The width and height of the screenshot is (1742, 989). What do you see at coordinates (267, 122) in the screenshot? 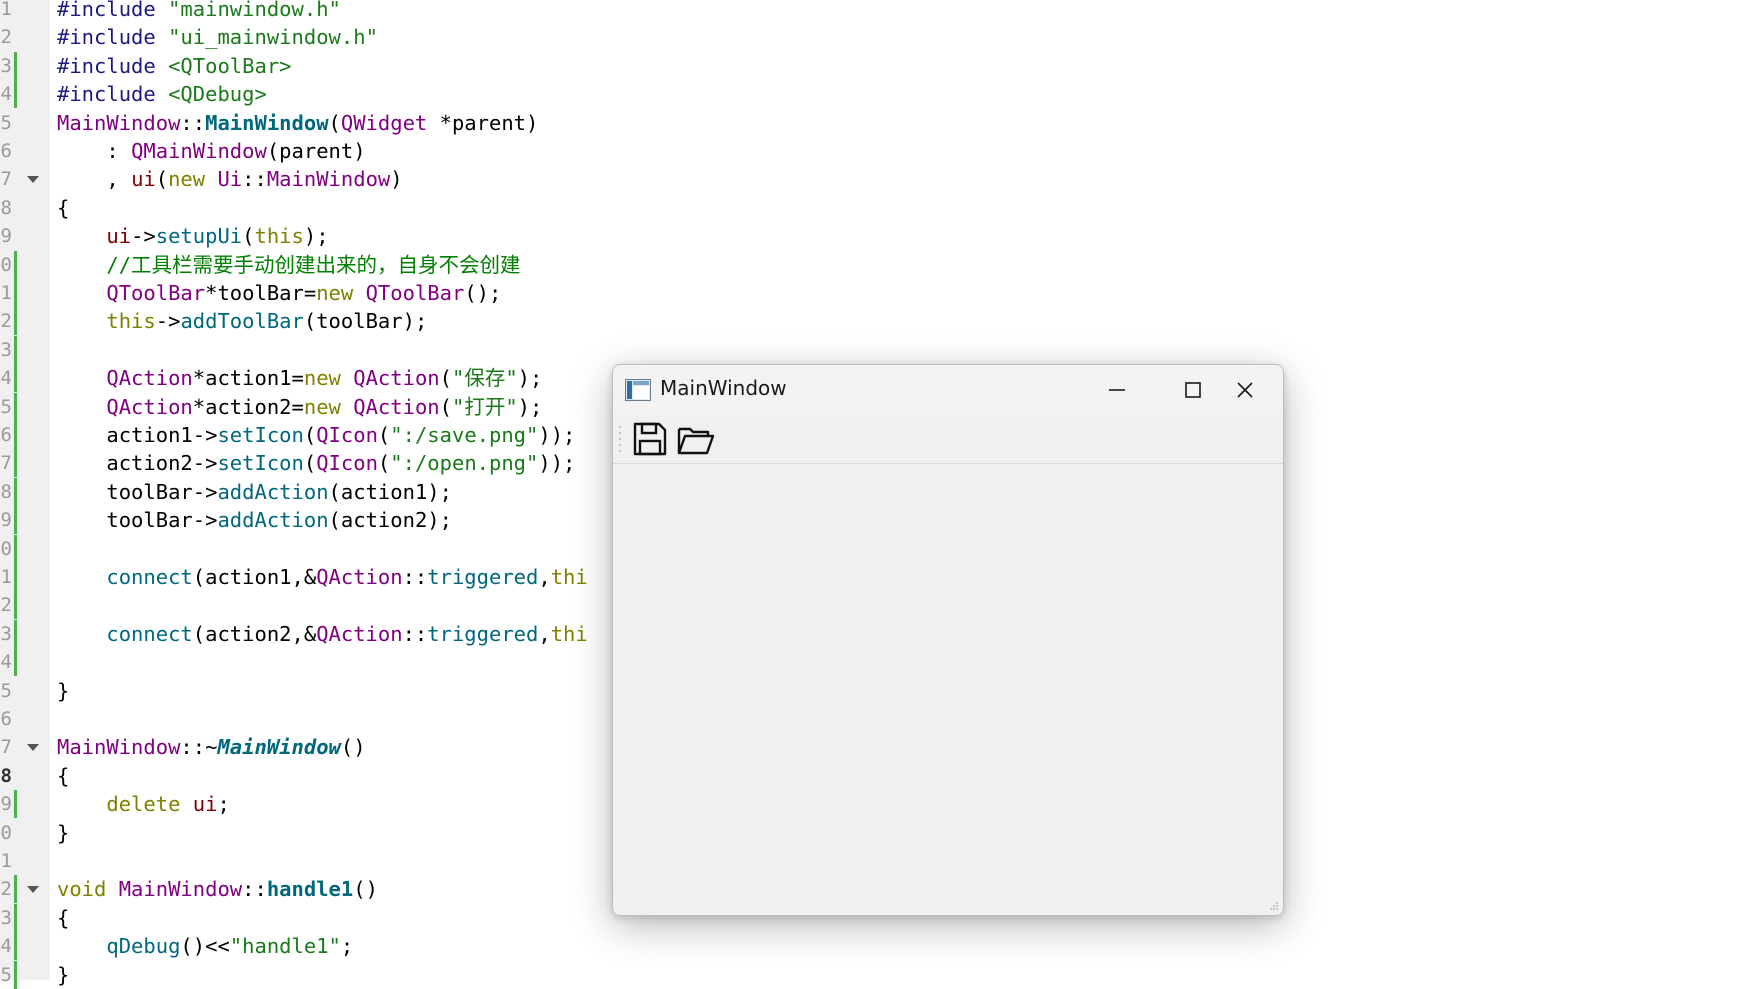
I see `code-token: MainWindow` at bounding box center [267, 122].